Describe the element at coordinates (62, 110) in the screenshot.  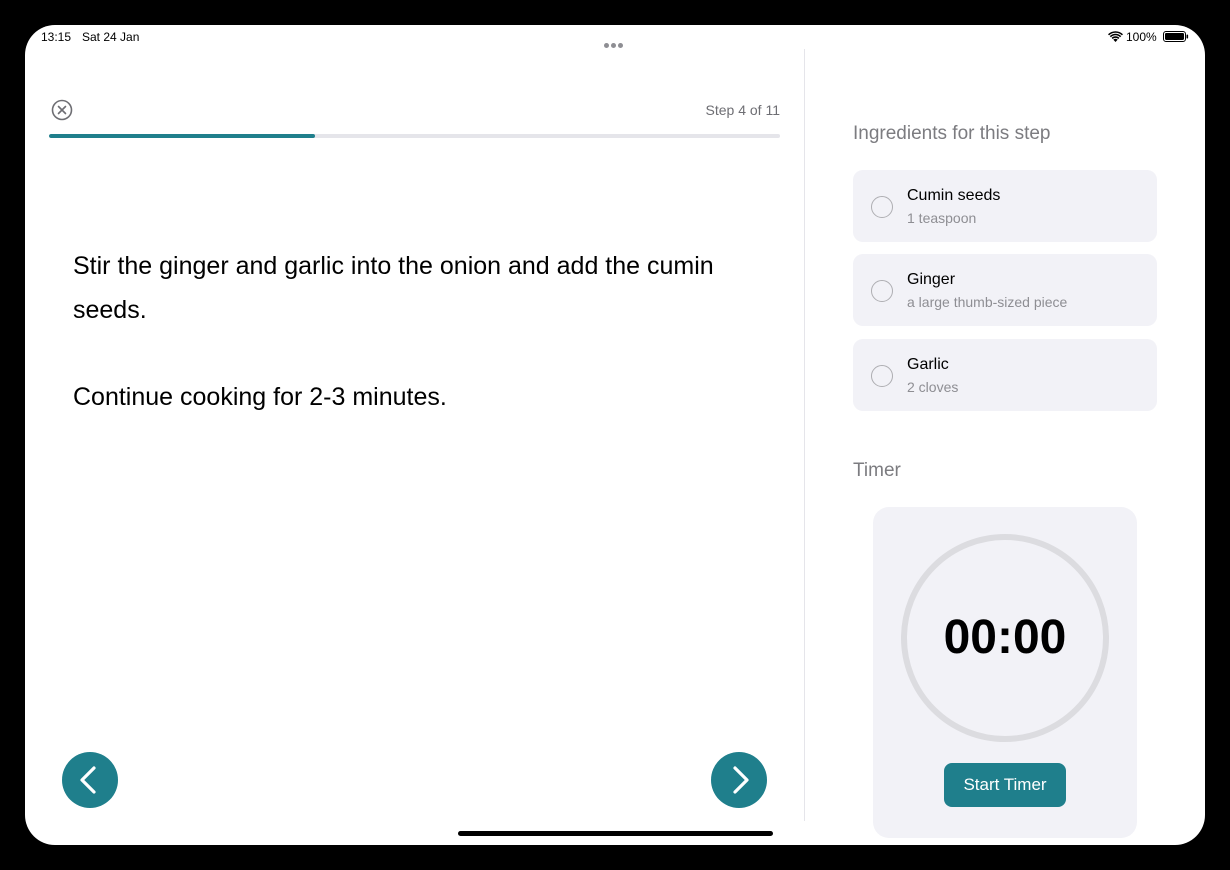
I see `close-icon` at that location.